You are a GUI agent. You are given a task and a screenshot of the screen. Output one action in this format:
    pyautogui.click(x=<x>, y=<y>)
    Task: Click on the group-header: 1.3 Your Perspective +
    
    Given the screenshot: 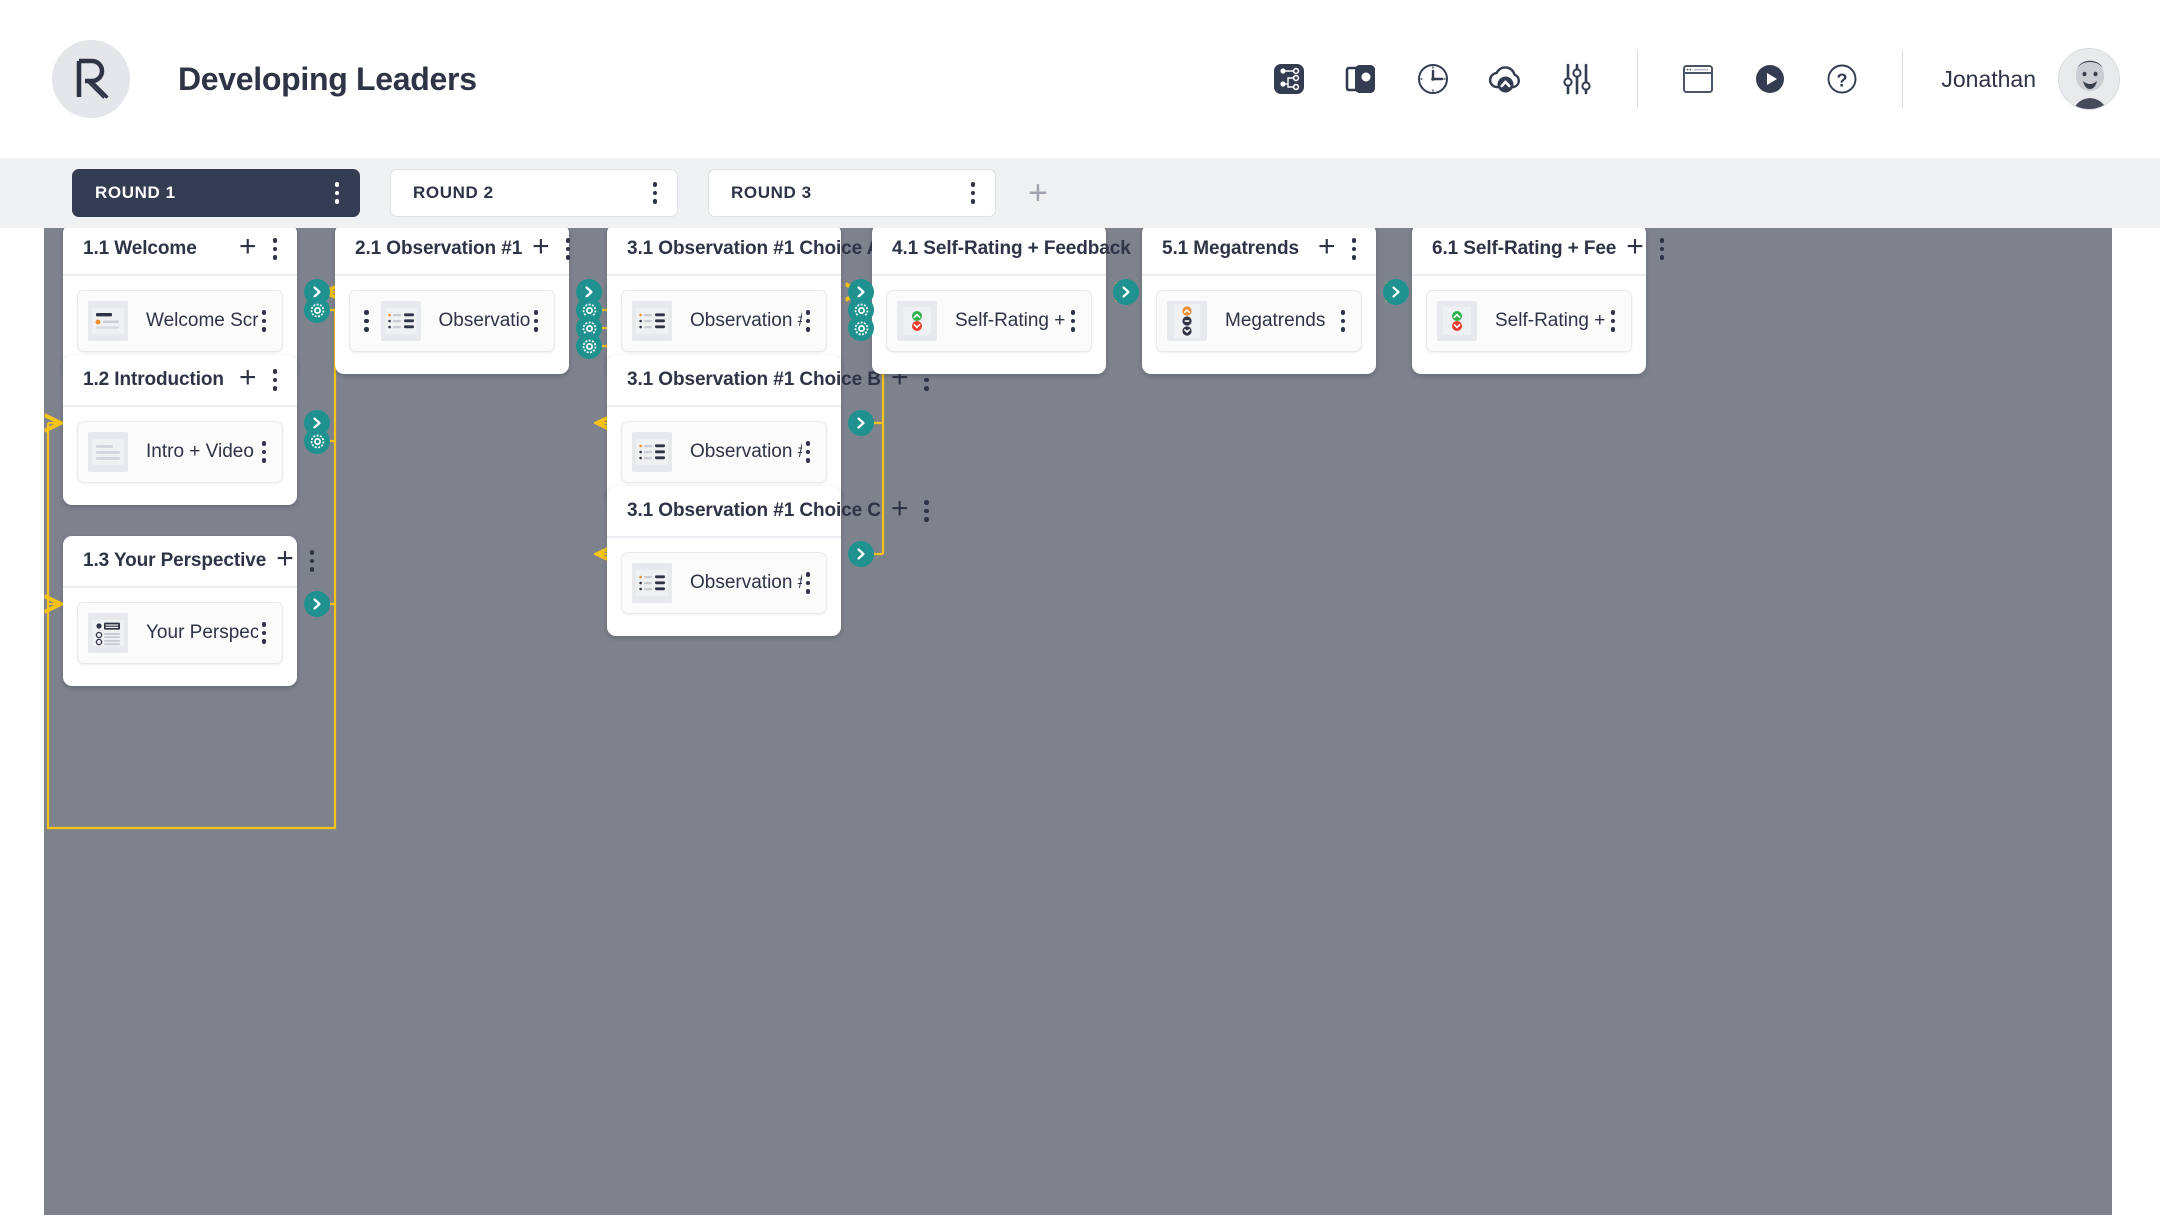 What is the action you would take?
    pyautogui.click(x=189, y=562)
    